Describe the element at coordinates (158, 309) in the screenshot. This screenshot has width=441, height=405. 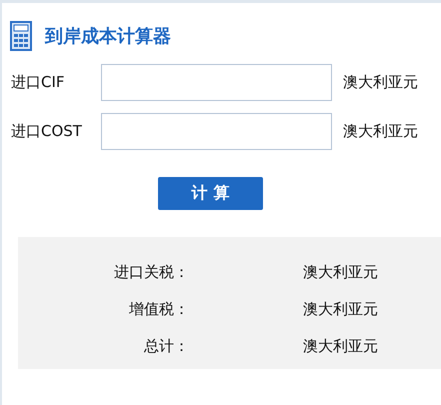
I see `result-label: 增值税：` at that location.